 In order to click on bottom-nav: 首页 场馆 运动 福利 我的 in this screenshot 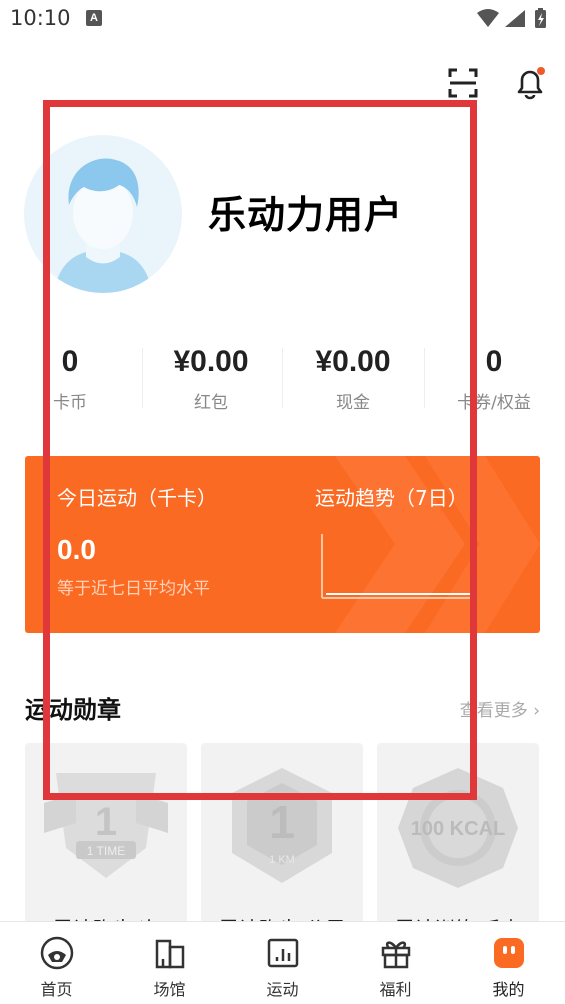, I will do `click(282, 962)`.